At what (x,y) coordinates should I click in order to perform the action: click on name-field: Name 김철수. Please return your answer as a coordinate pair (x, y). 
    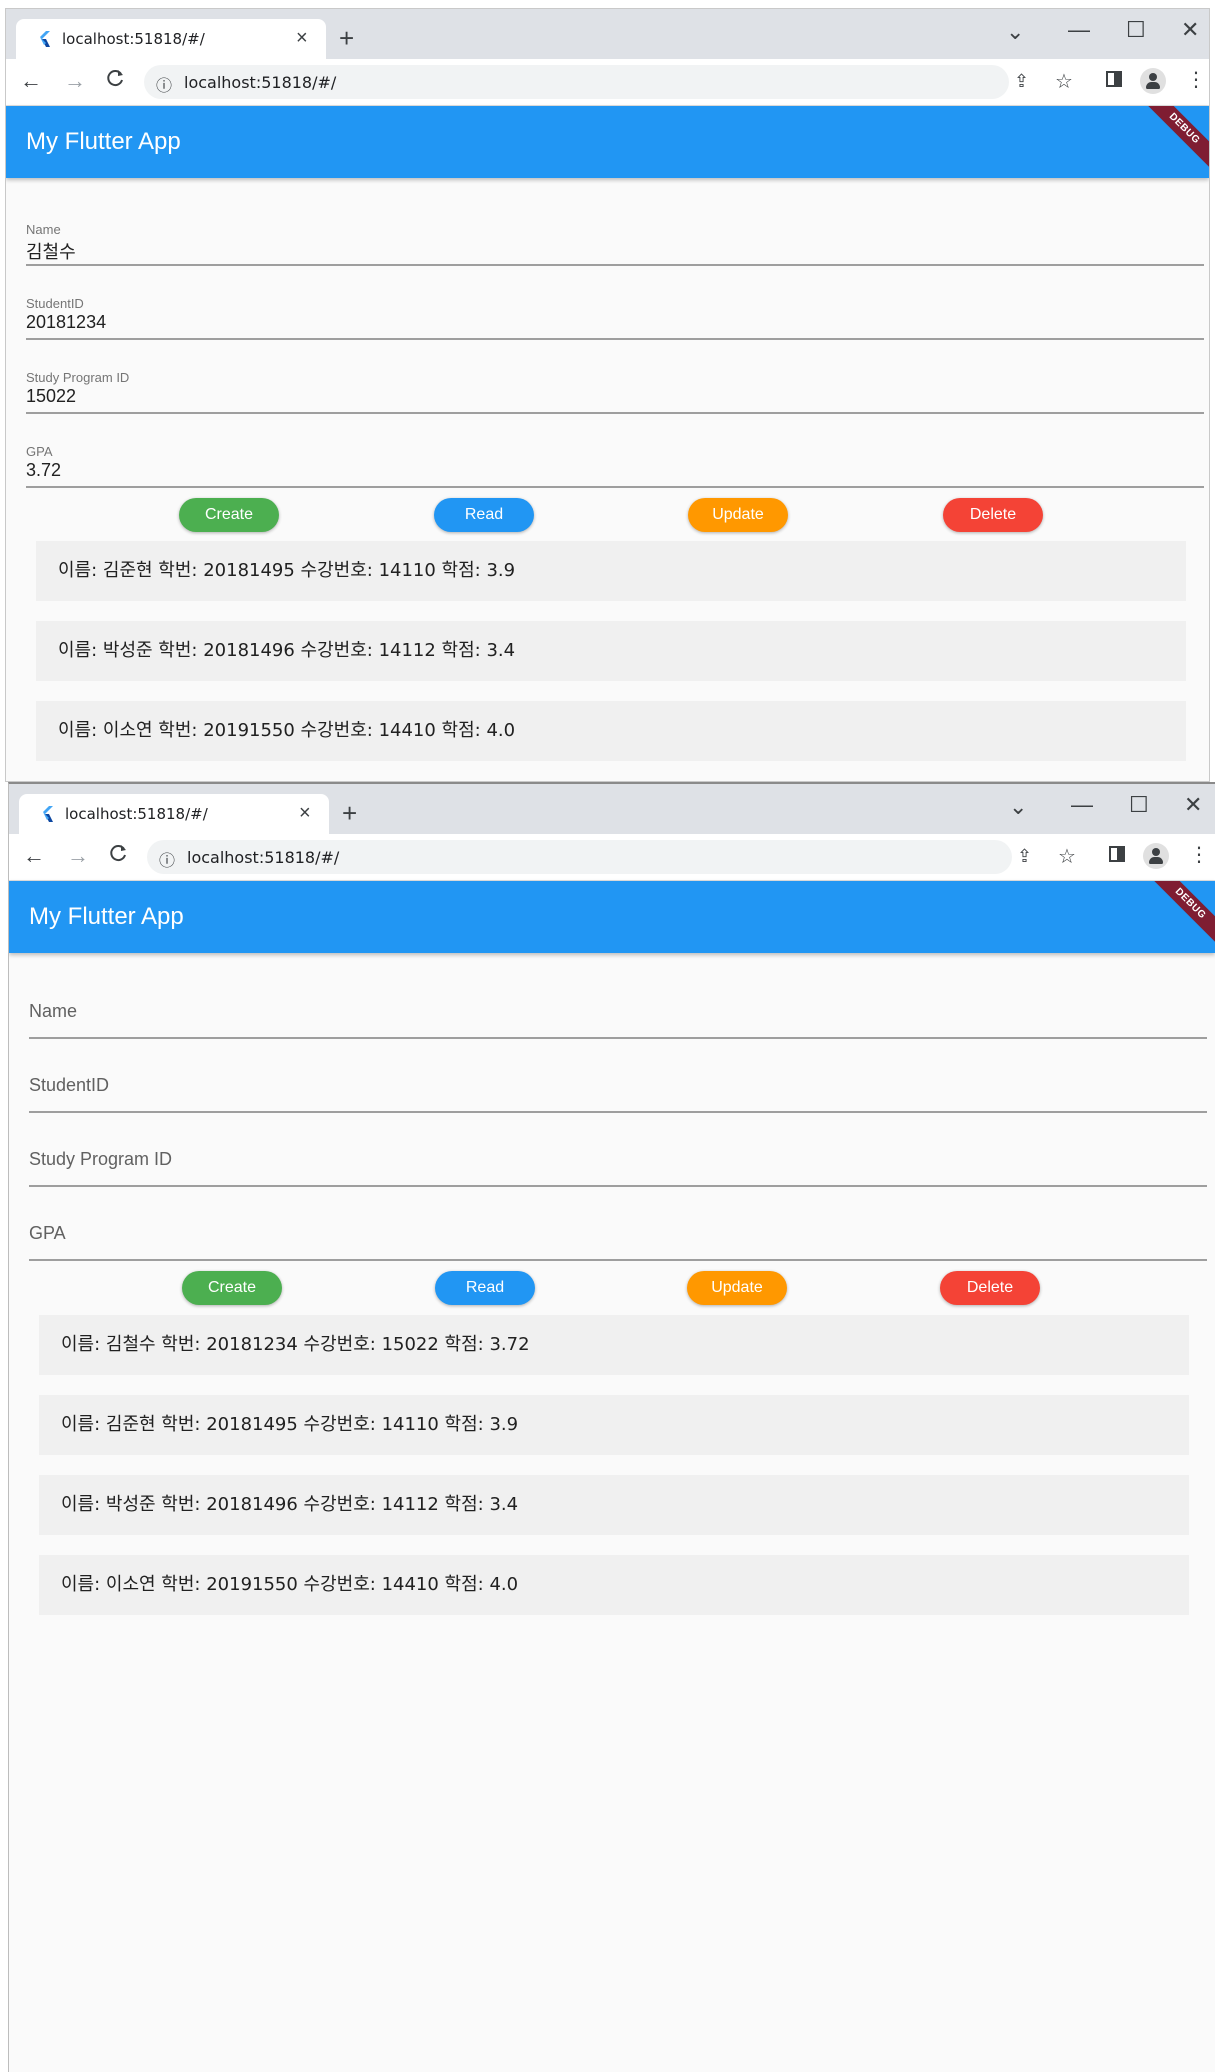
    Looking at the image, I should click on (615, 235).